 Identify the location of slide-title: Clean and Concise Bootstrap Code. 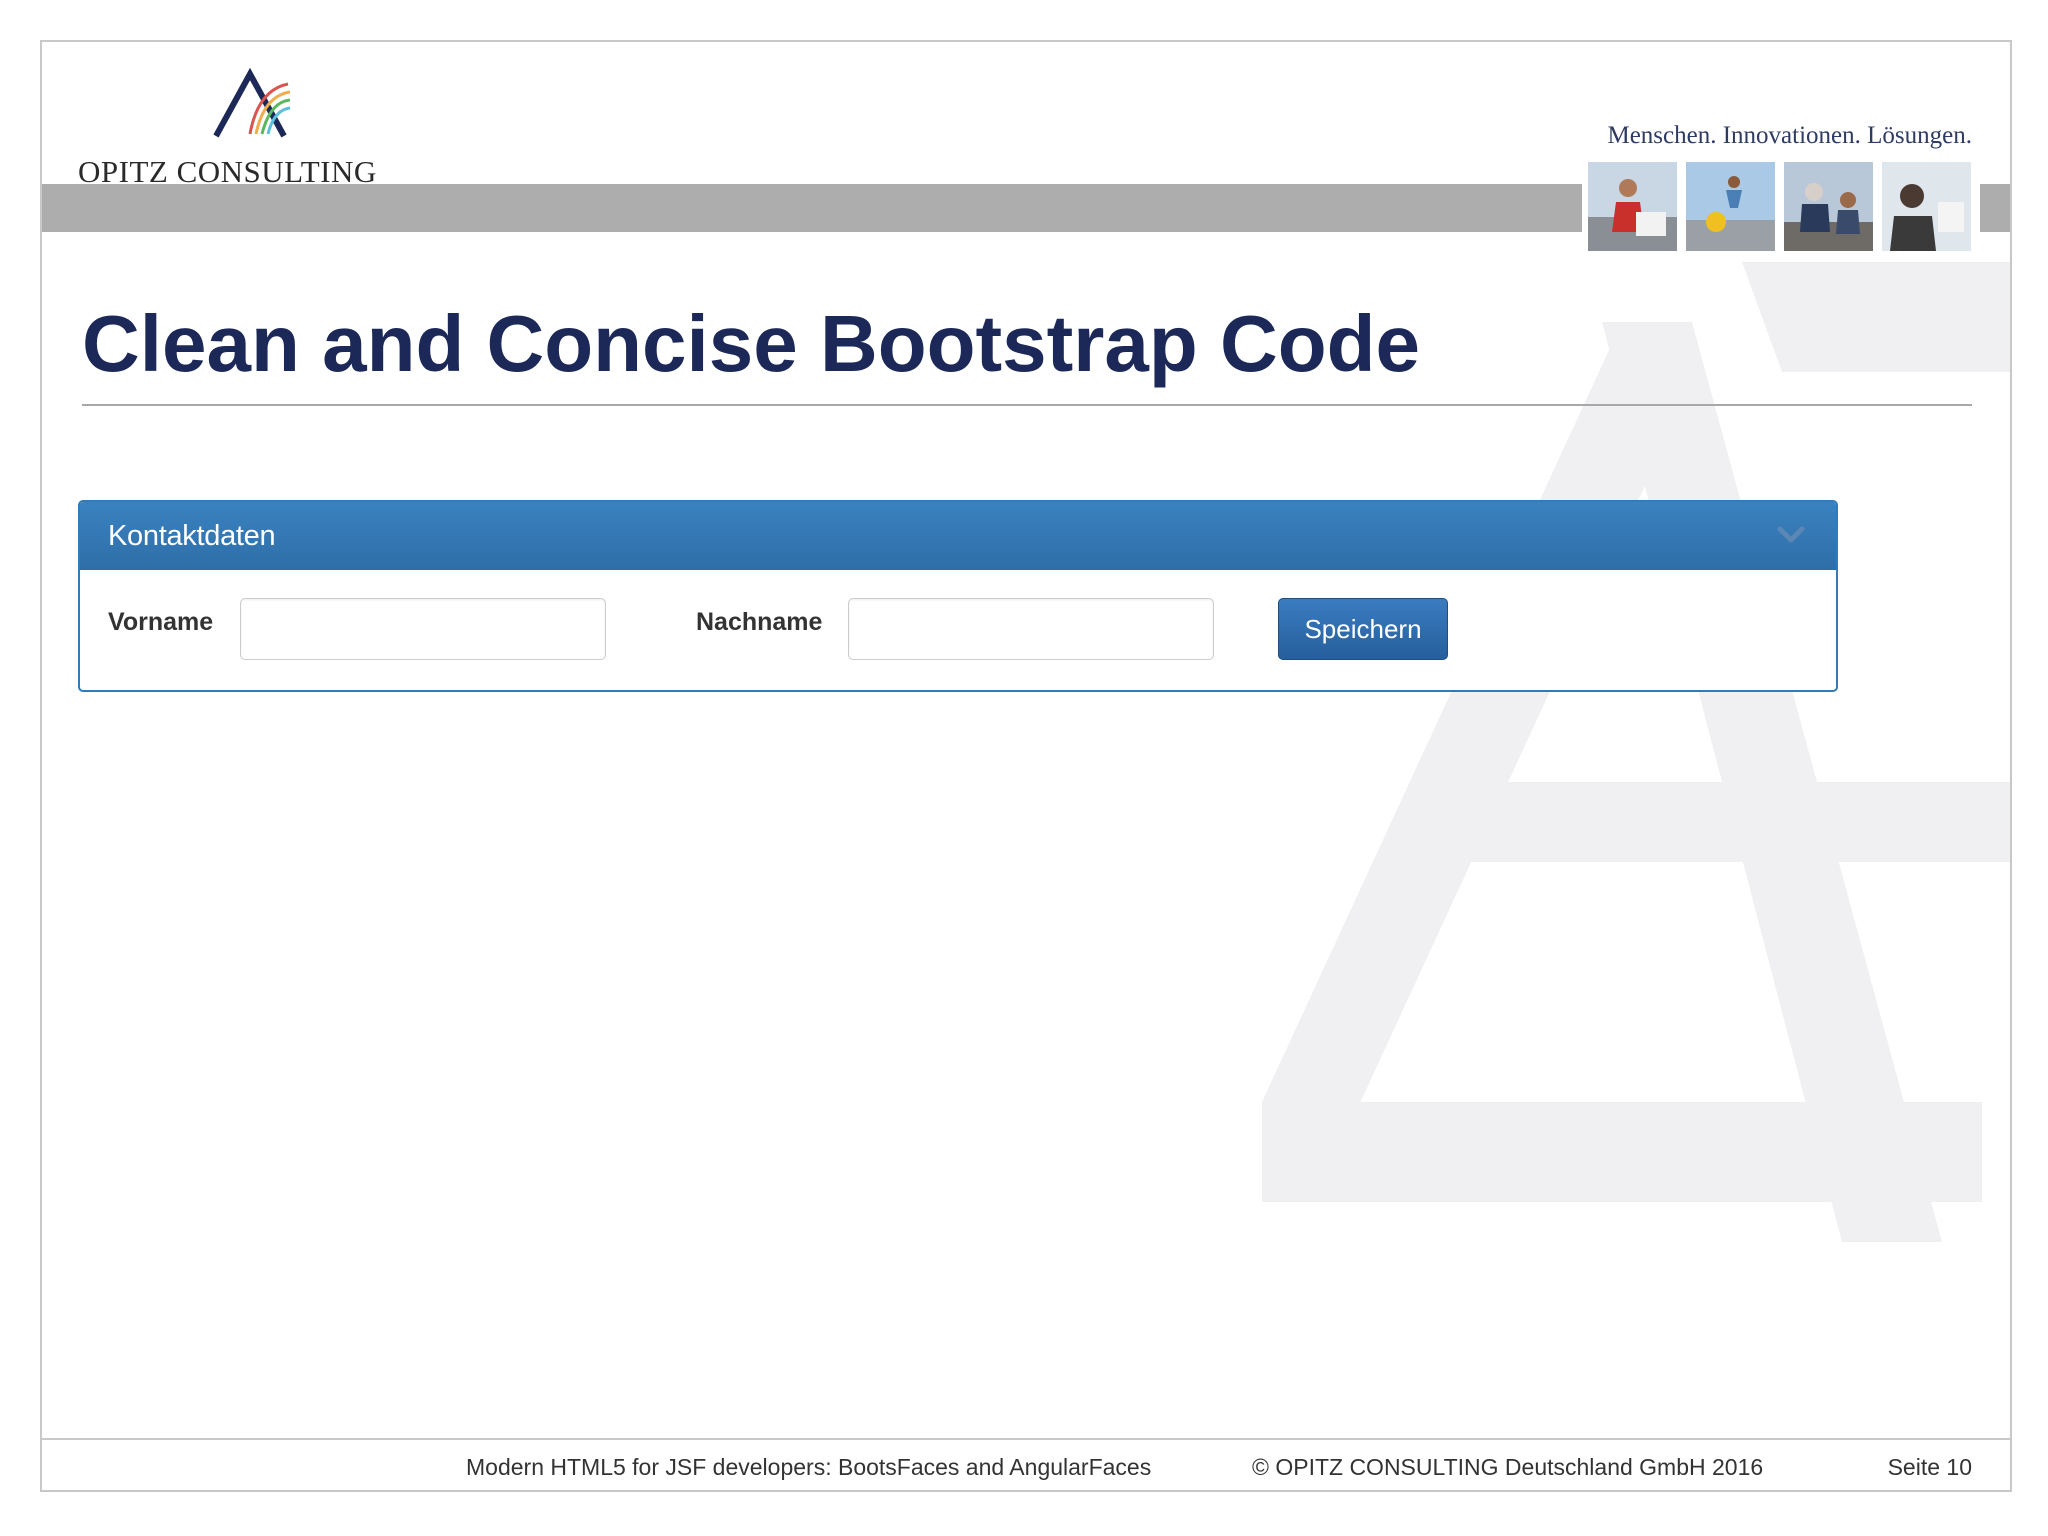
(751, 343).